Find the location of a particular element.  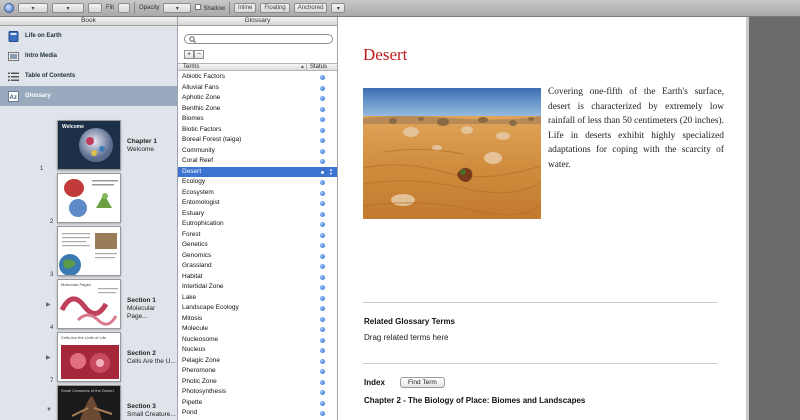

glossary-term-row: Estuary is located at coordinates (257, 214).